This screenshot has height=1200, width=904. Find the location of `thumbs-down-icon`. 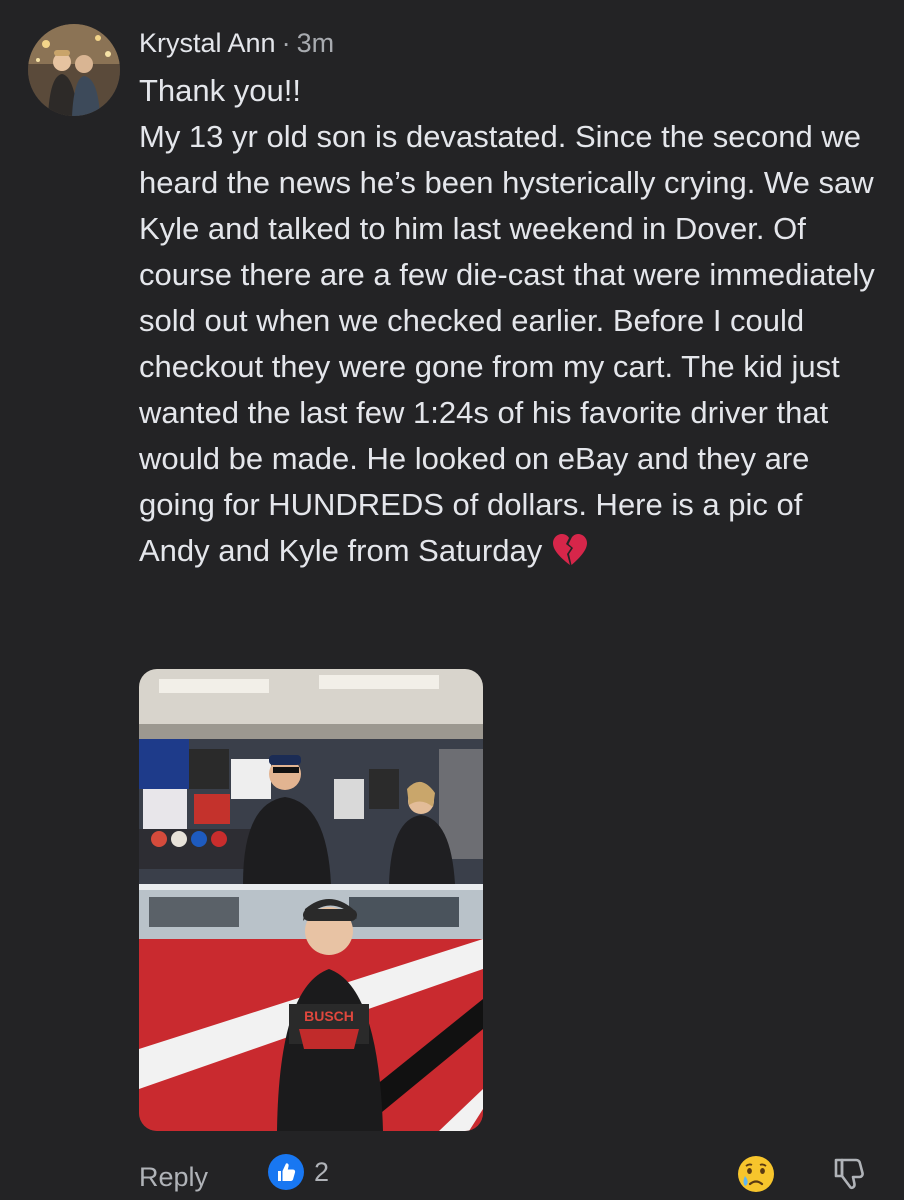

thumbs-down-icon is located at coordinates (849, 1174).